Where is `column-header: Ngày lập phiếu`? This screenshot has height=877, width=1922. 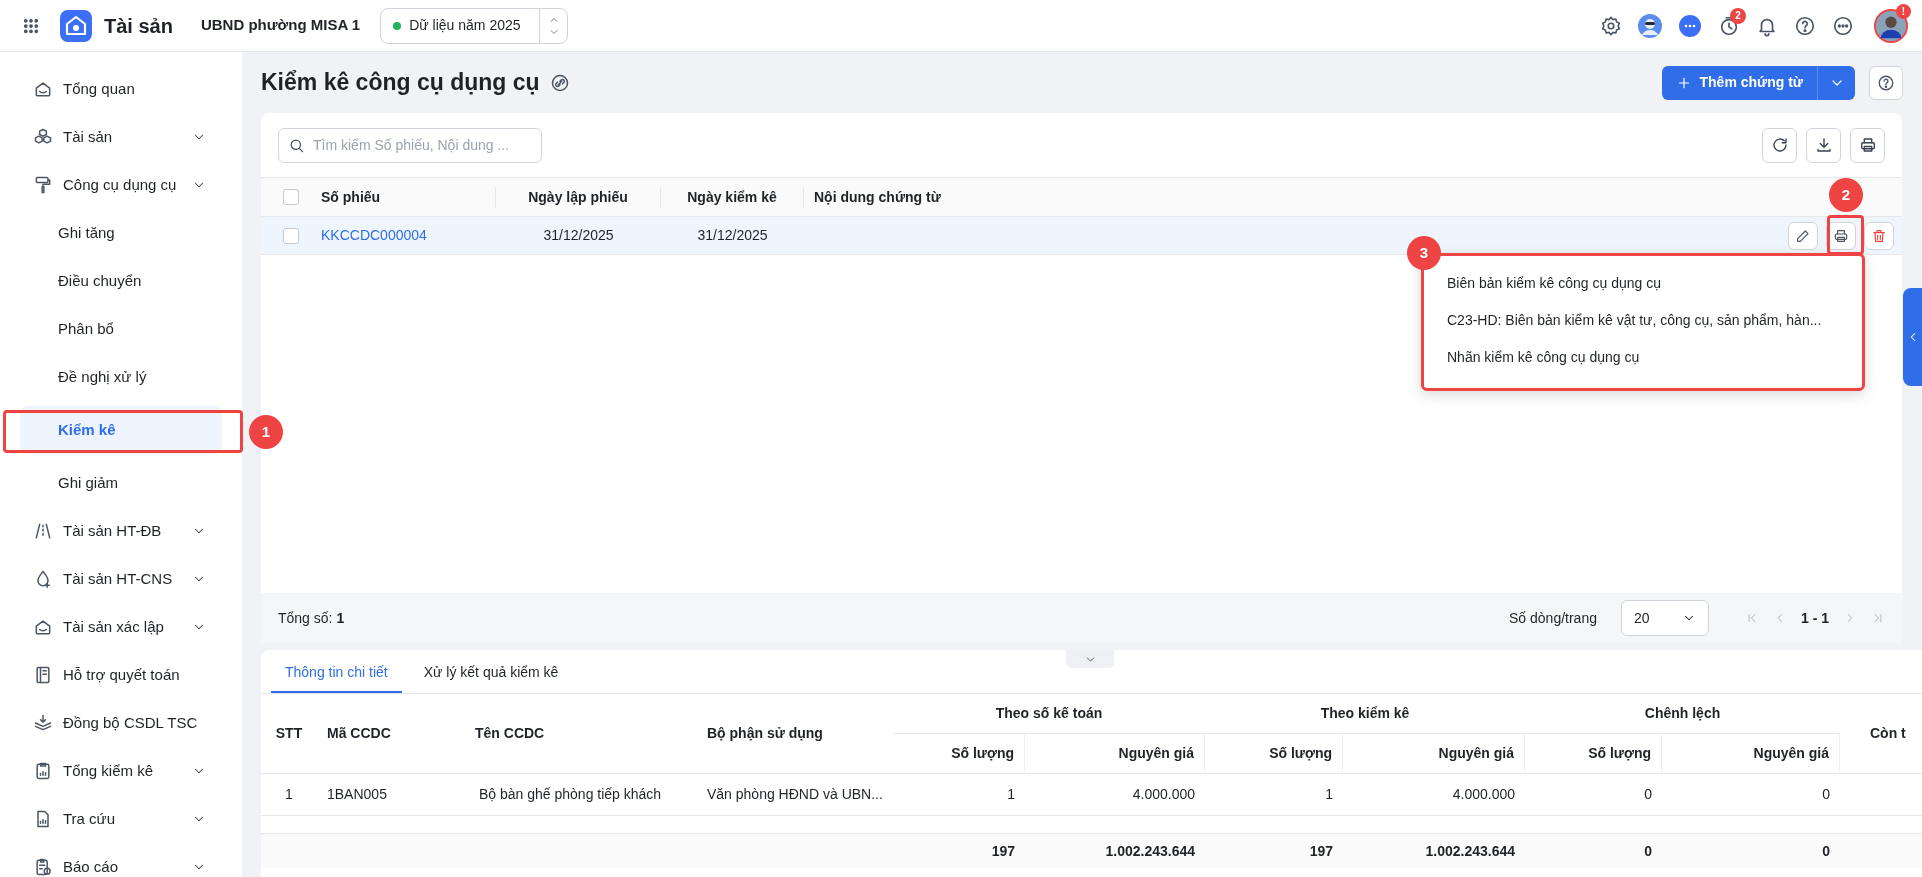 column-header: Ngày lập phiếu is located at coordinates (578, 196).